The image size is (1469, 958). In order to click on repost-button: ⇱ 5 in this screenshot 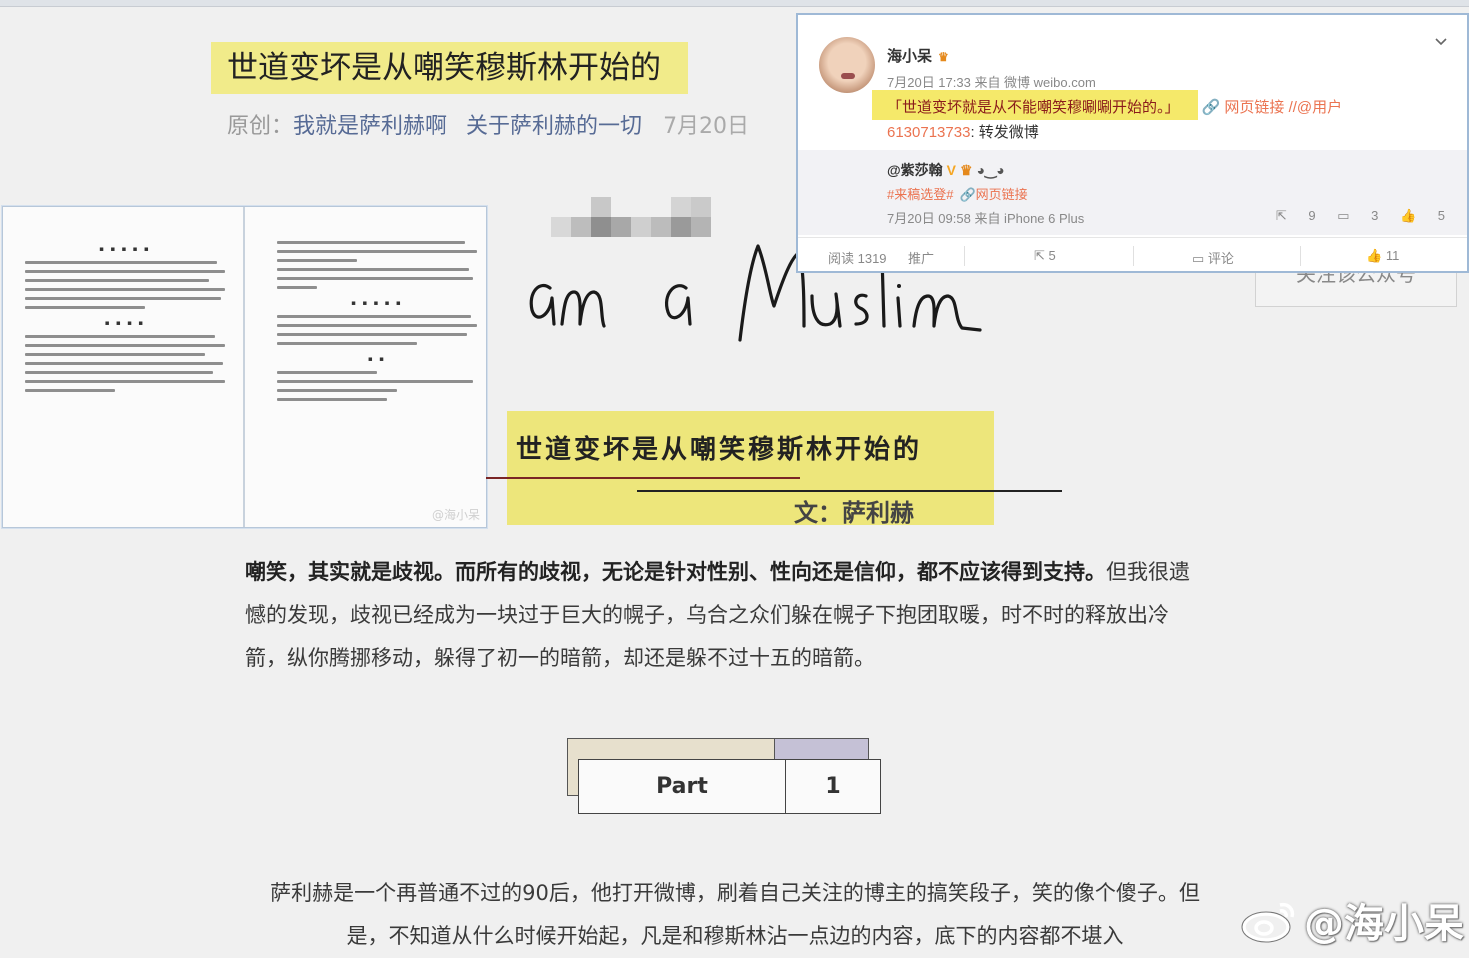, I will do `click(1045, 256)`.